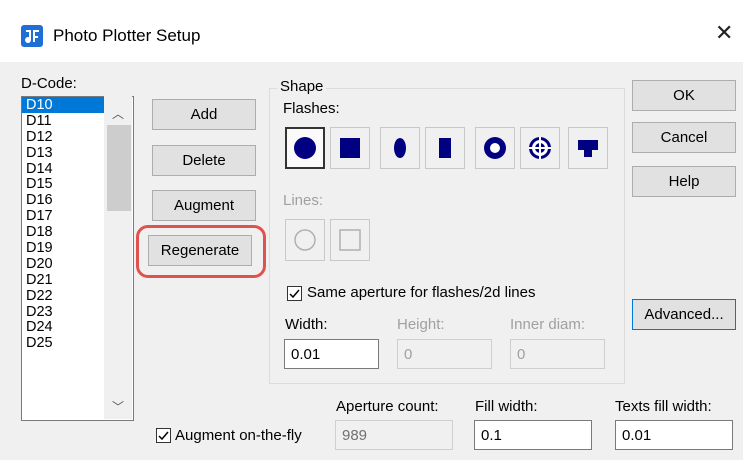  I want to click on dcode-list-item: D14, so click(63, 169).